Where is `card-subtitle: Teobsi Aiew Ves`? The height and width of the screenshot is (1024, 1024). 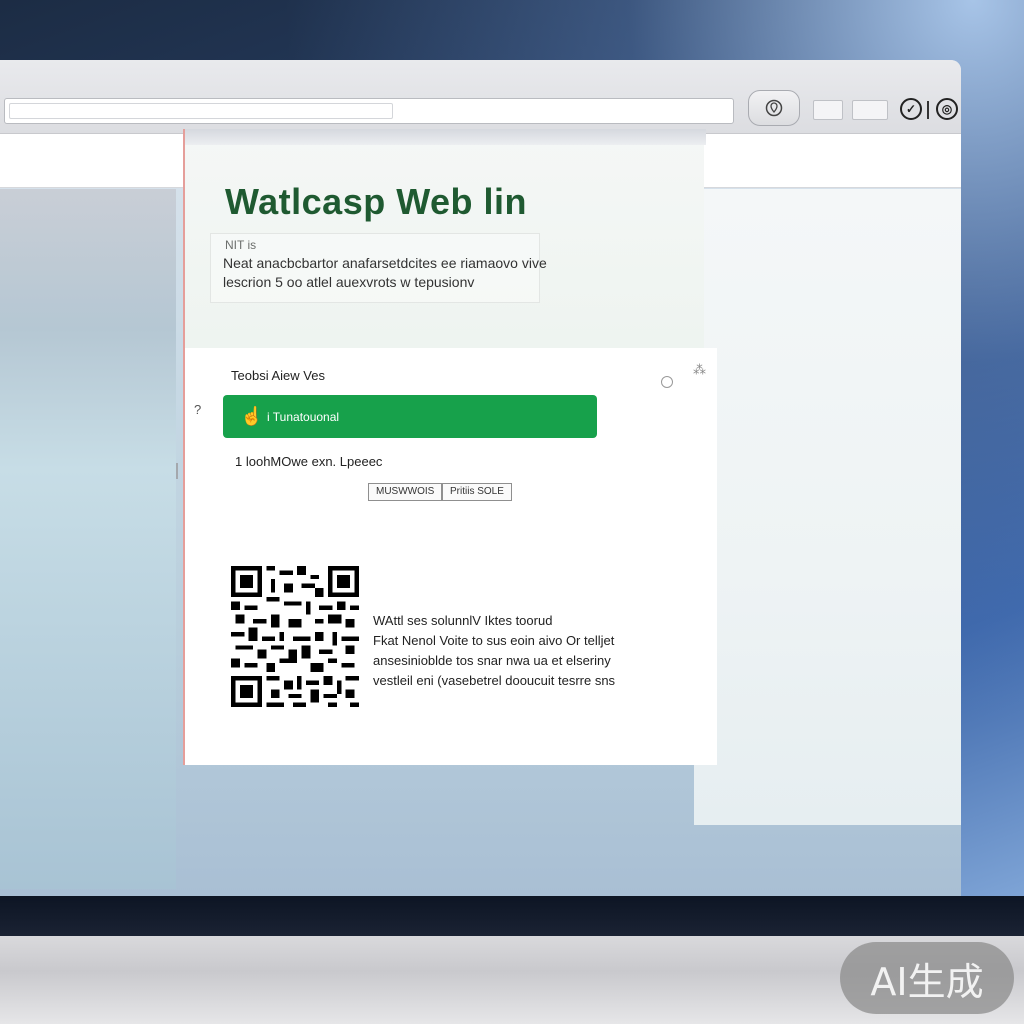 card-subtitle: Teobsi Aiew Ves is located at coordinates (278, 375).